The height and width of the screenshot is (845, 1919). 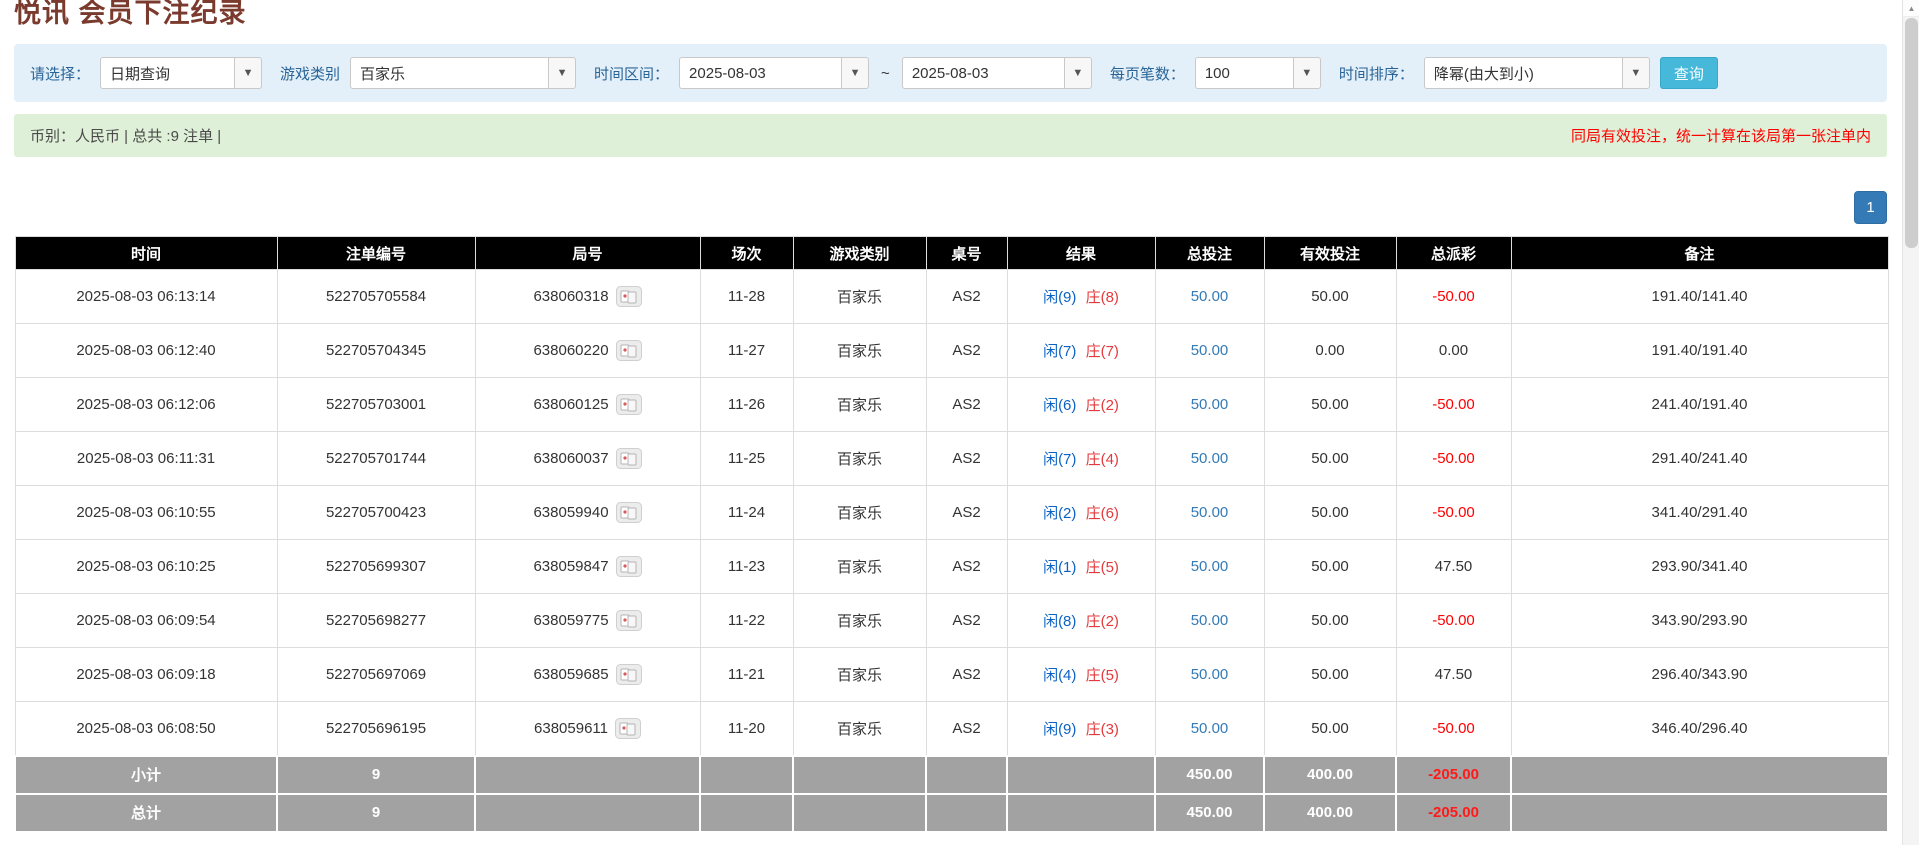 I want to click on header-game-type: 游戏类别, so click(x=859, y=253).